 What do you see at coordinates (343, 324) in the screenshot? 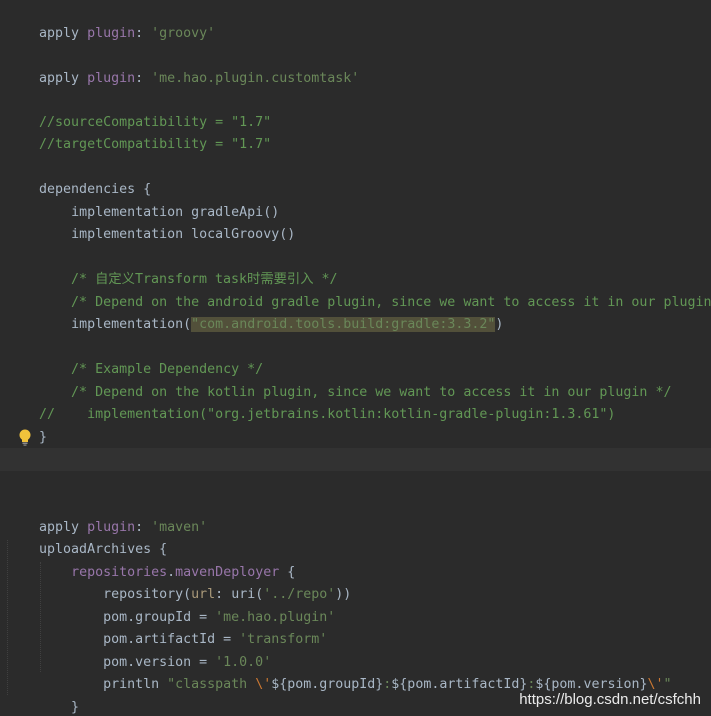
I see `highlighted-string: "com.android.tools.build:gradle:3.3.2"` at bounding box center [343, 324].